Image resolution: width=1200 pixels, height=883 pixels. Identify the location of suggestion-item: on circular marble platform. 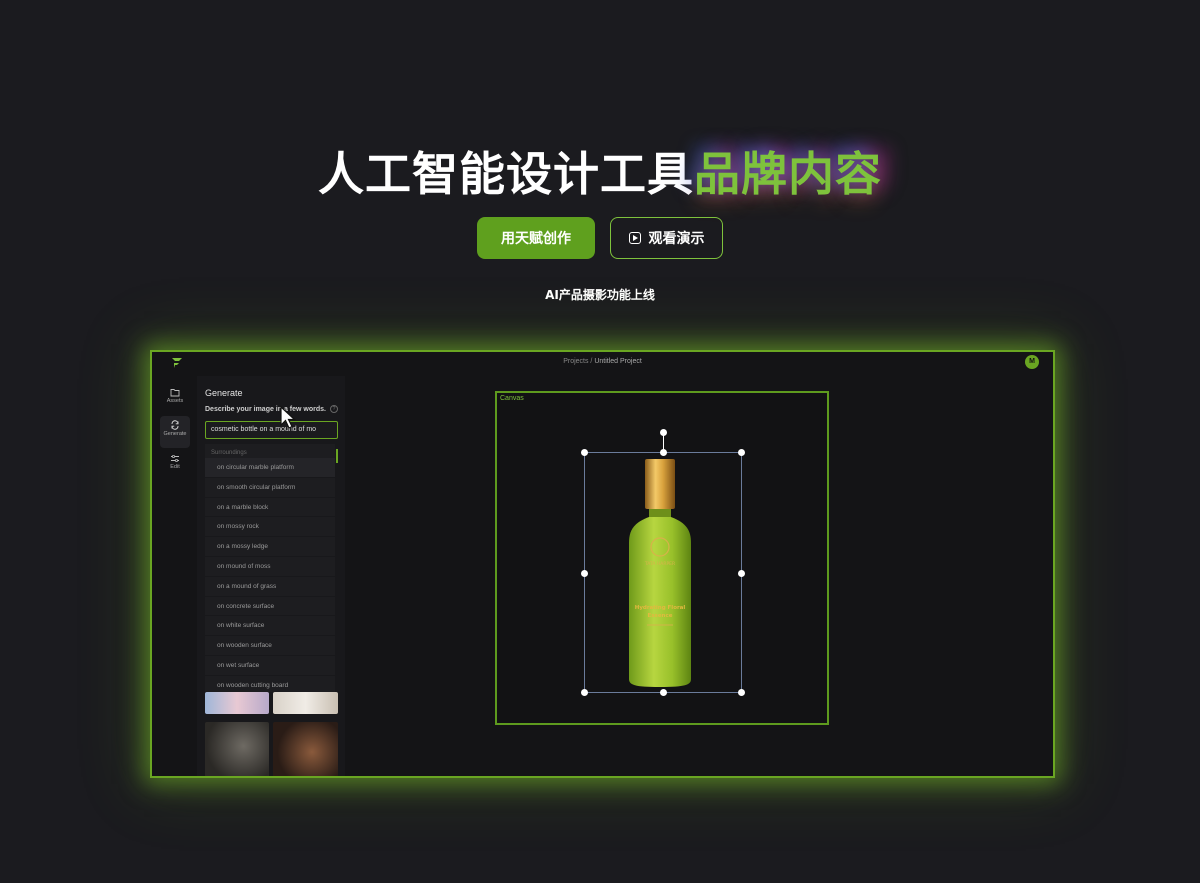
(270, 468).